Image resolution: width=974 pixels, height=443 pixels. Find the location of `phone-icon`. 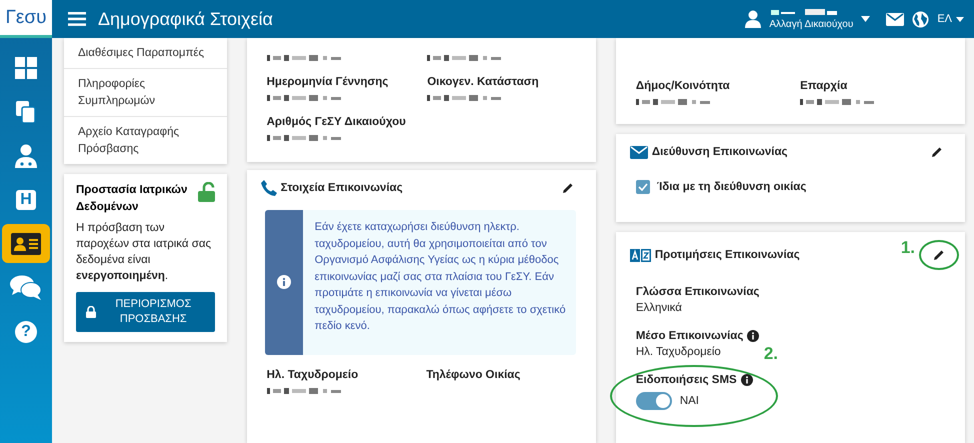

phone-icon is located at coordinates (268, 188).